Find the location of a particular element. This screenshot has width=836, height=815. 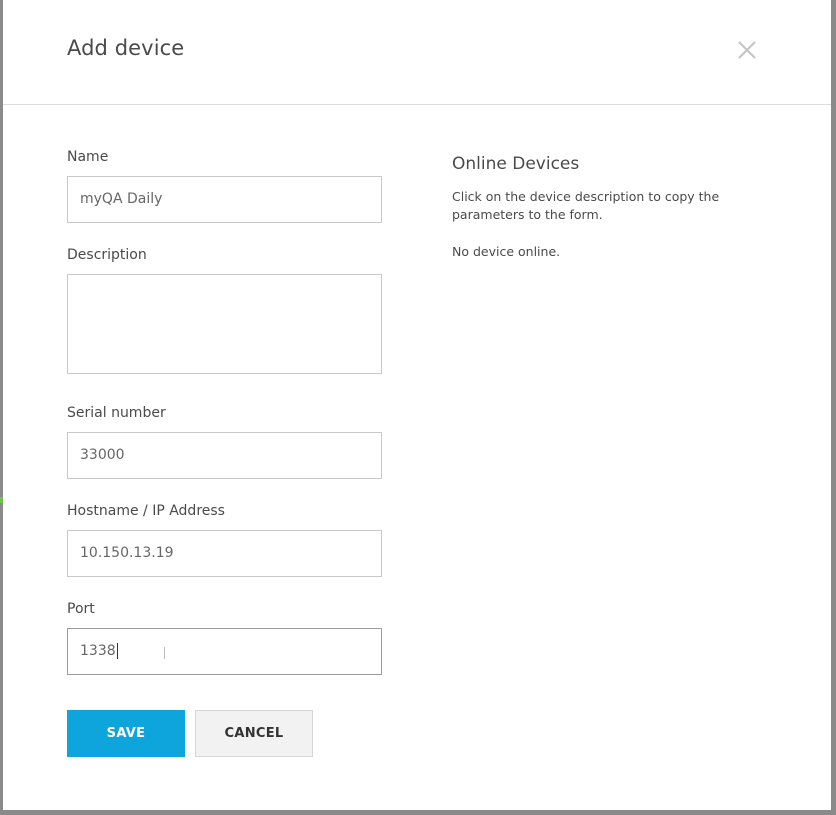

dialog-title: Add device is located at coordinates (126, 48).